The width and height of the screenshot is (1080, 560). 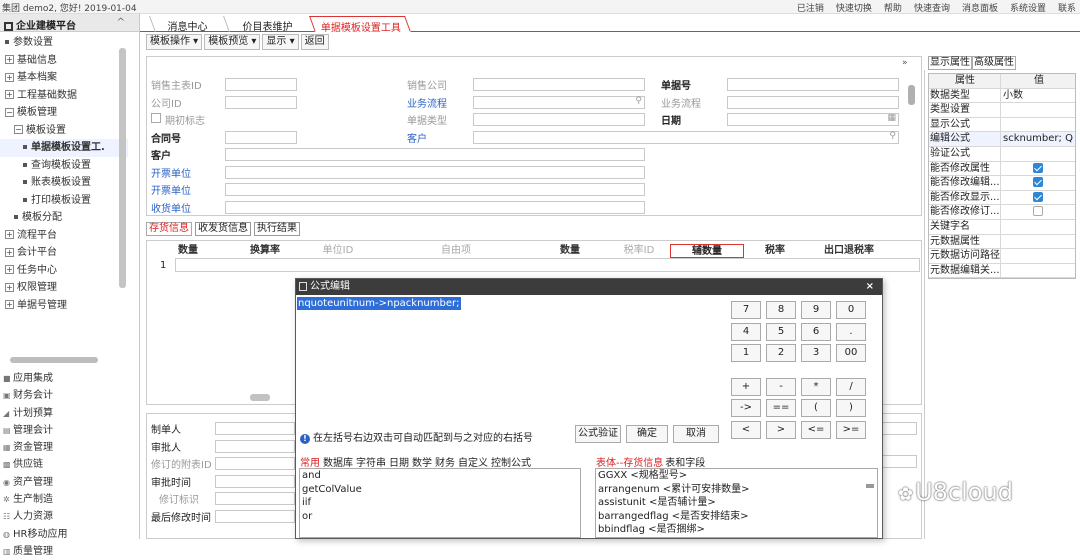 I want to click on detail-tab: 执行结果, so click(x=277, y=229).